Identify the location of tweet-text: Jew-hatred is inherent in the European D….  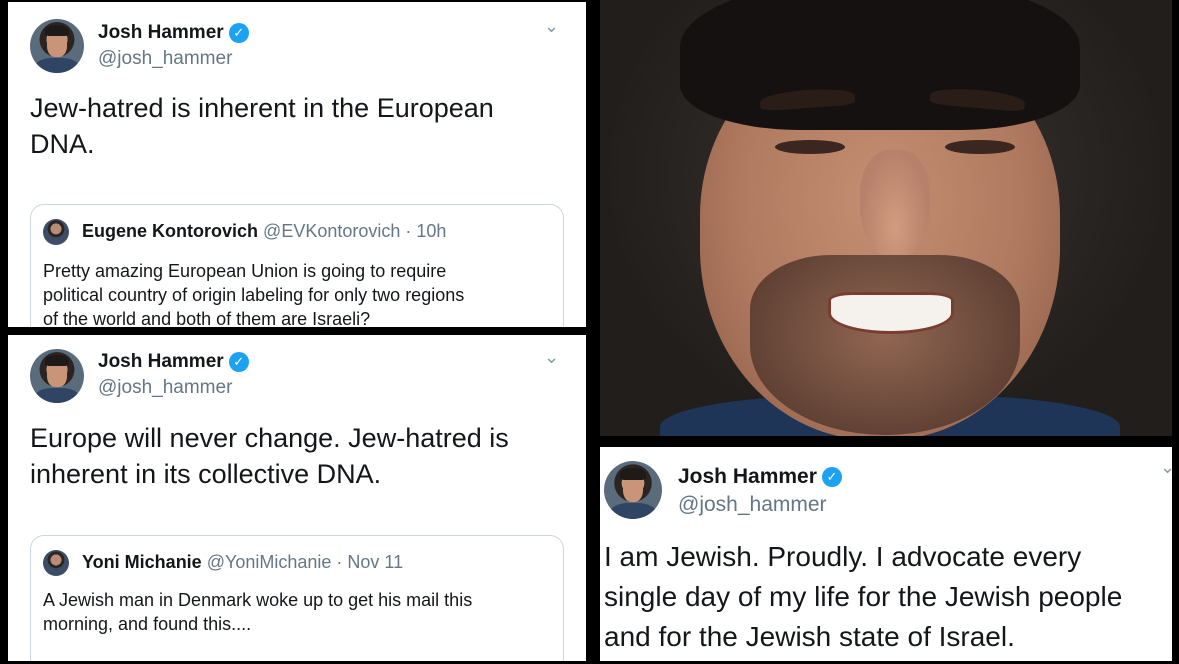
(262, 126).